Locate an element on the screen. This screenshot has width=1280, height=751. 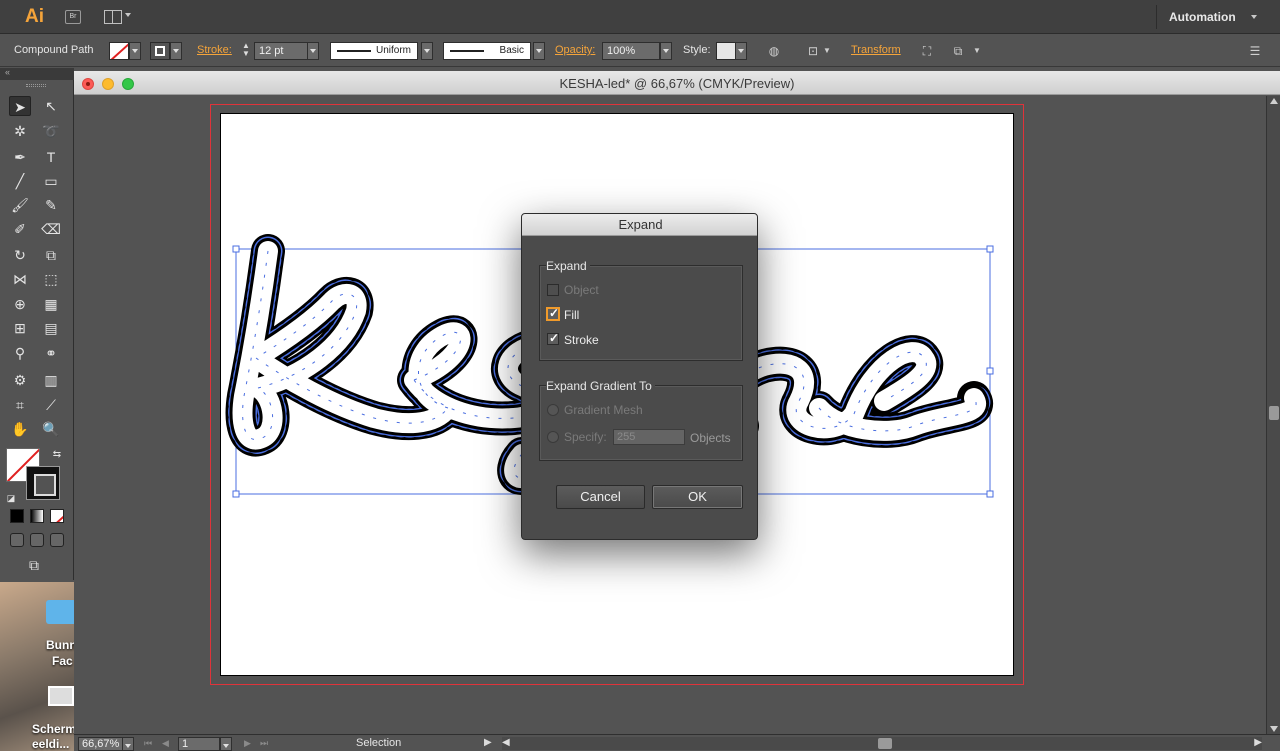
zoom-dropdown is located at coordinates (128, 744).